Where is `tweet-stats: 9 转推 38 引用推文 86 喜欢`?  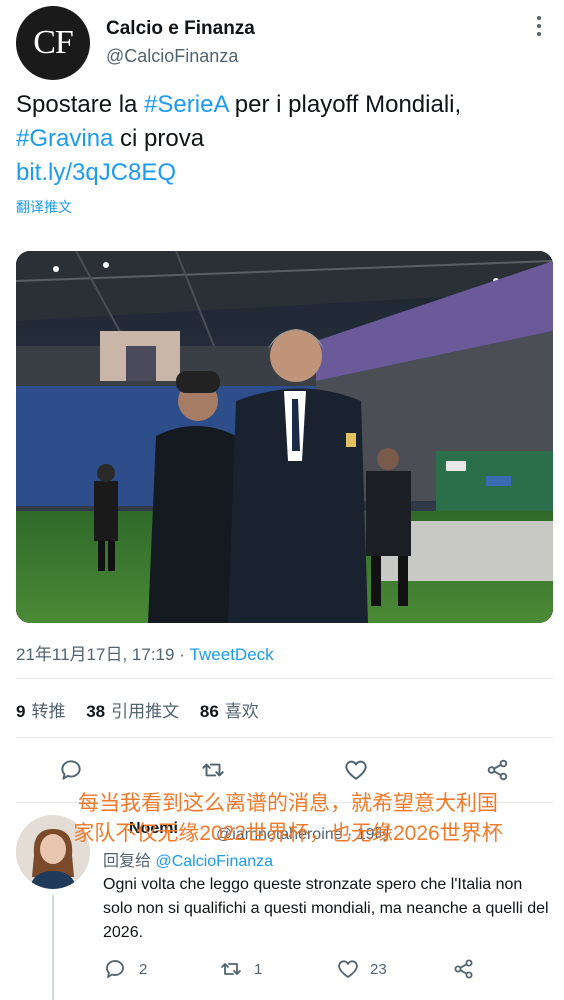
tweet-stats: 9 转推 38 引用推文 86 喜欢 is located at coordinates (145, 709).